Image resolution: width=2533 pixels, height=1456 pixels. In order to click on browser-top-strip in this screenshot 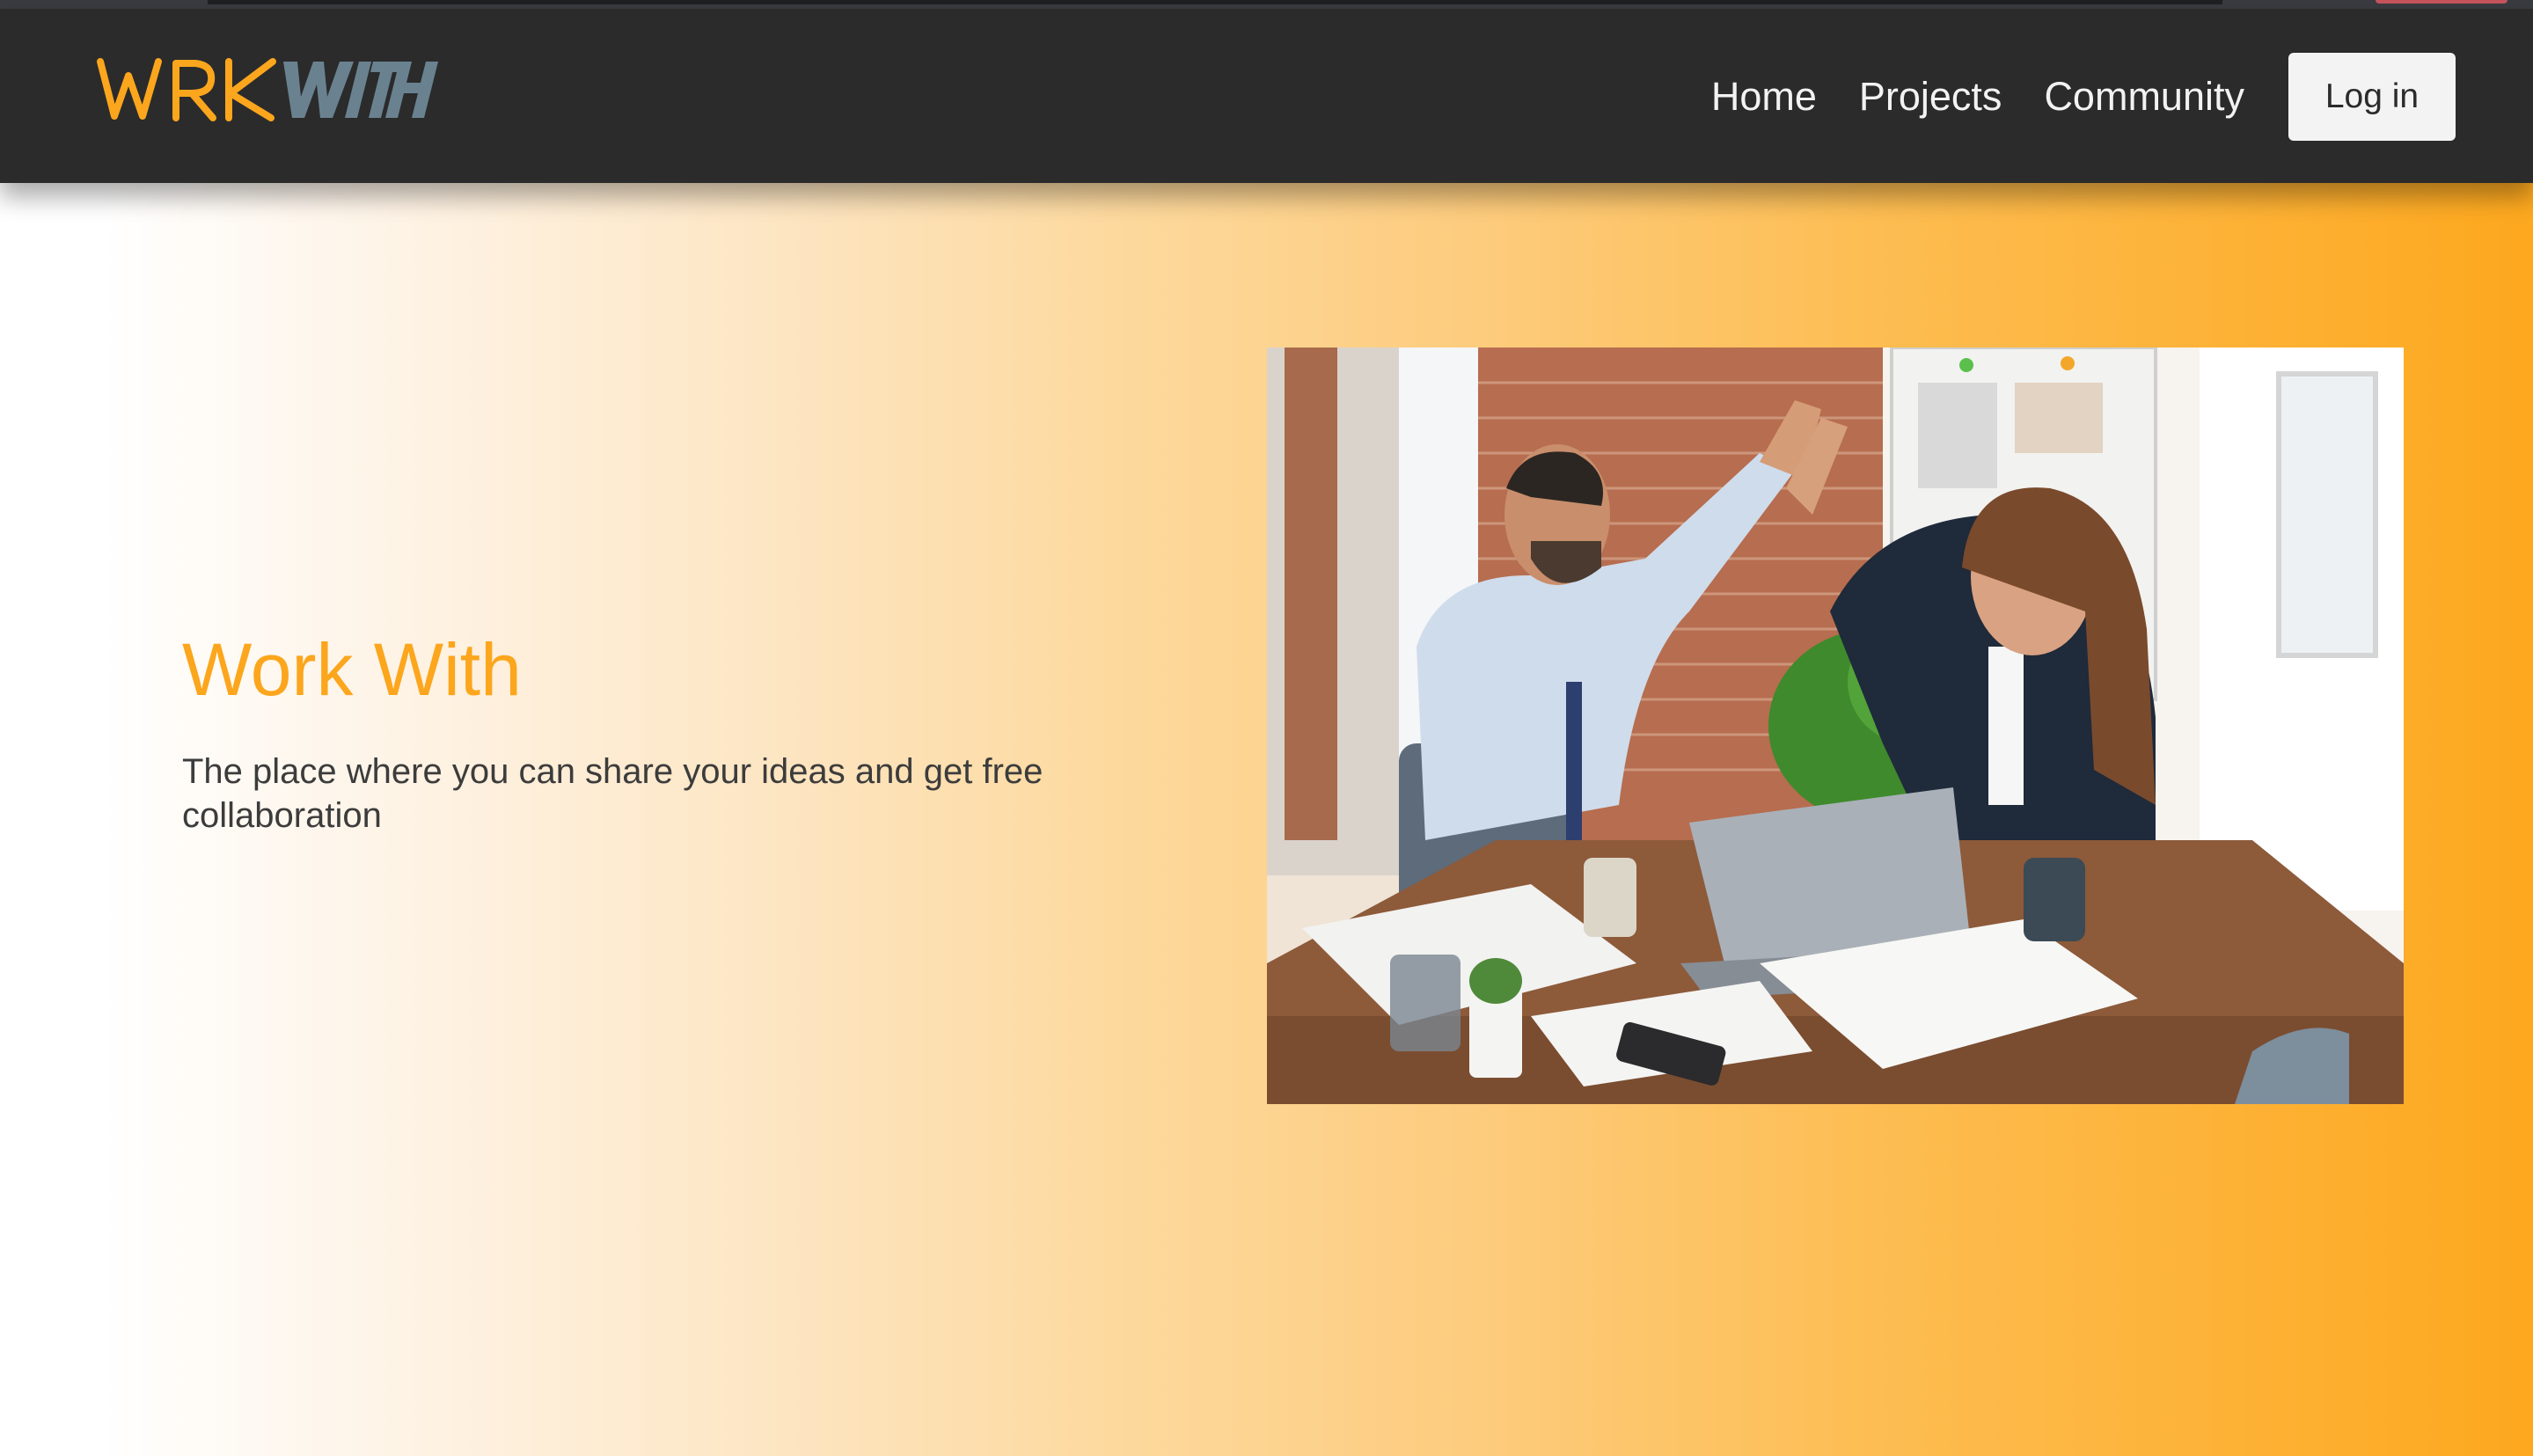, I will do `click(1266, 4)`.